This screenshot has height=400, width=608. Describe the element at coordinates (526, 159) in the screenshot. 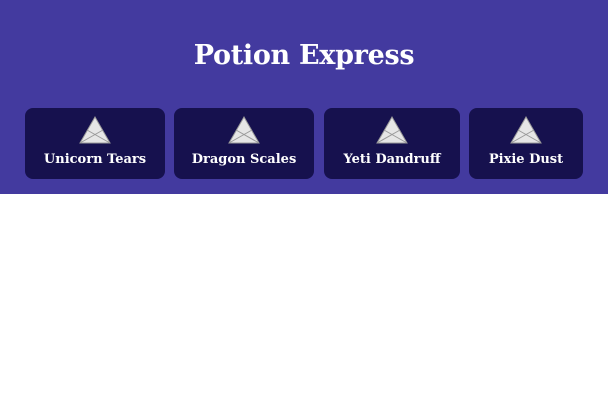

I see `product-label: Pixie Dust` at that location.